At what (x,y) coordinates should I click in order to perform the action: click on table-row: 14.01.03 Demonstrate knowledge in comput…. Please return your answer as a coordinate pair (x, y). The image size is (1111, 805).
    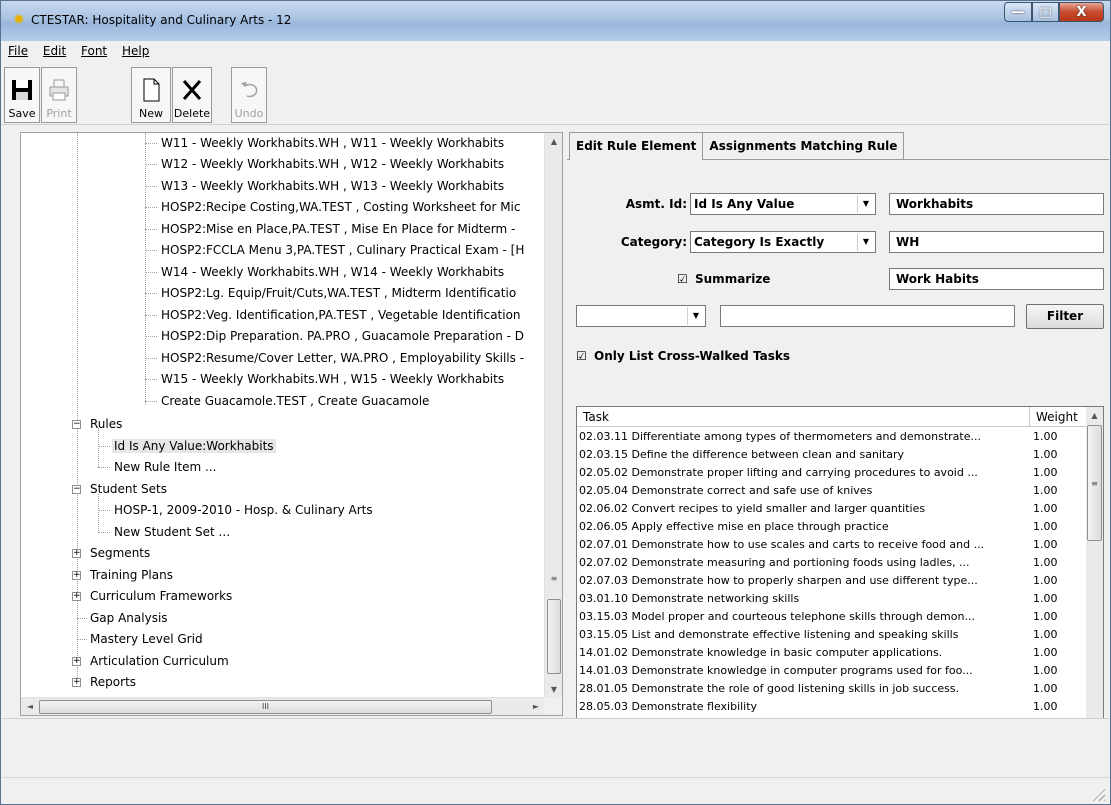
    Looking at the image, I should click on (832, 671).